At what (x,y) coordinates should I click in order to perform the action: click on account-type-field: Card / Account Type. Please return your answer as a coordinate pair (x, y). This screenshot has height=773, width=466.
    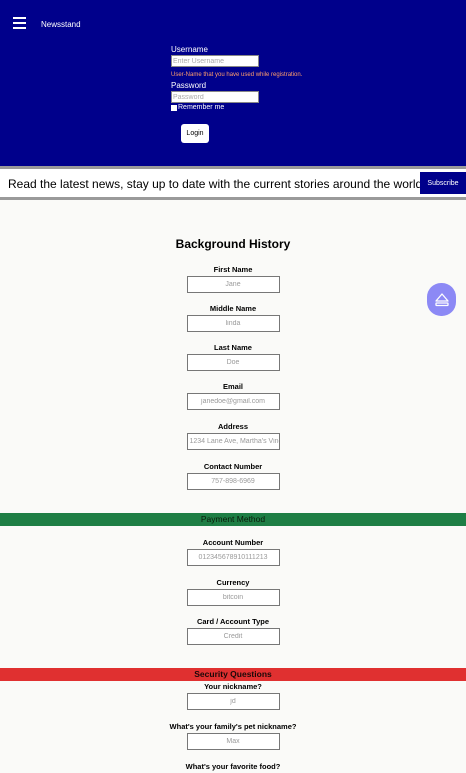
    Looking at the image, I should click on (233, 631).